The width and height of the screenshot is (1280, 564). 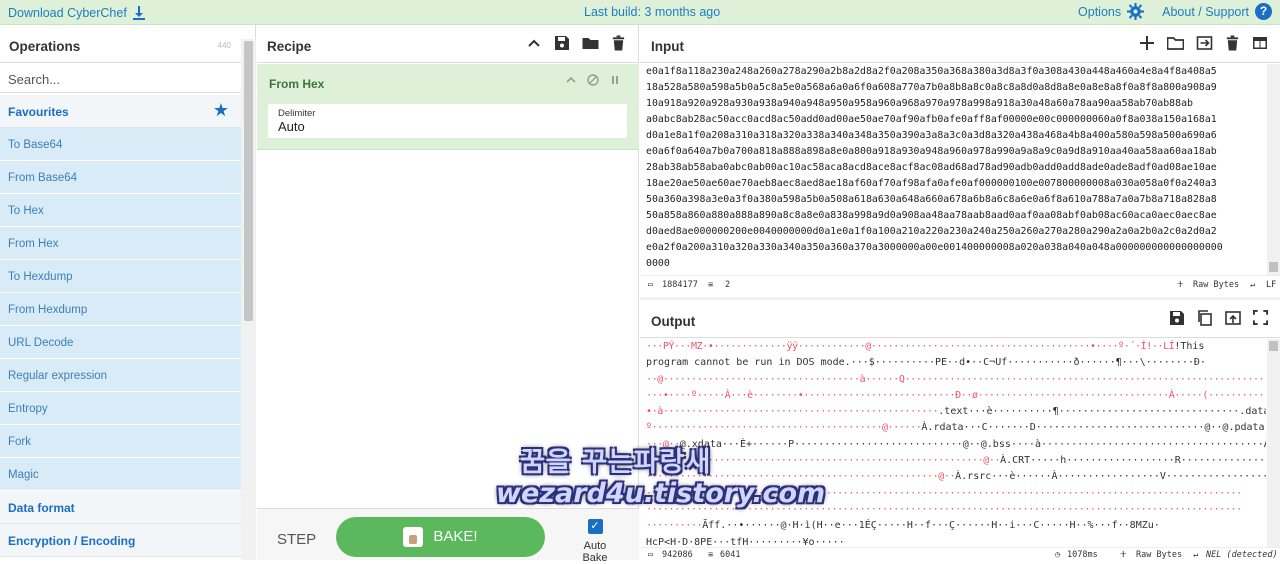 I want to click on auto-bake-checkbox: ✓, so click(x=595, y=526).